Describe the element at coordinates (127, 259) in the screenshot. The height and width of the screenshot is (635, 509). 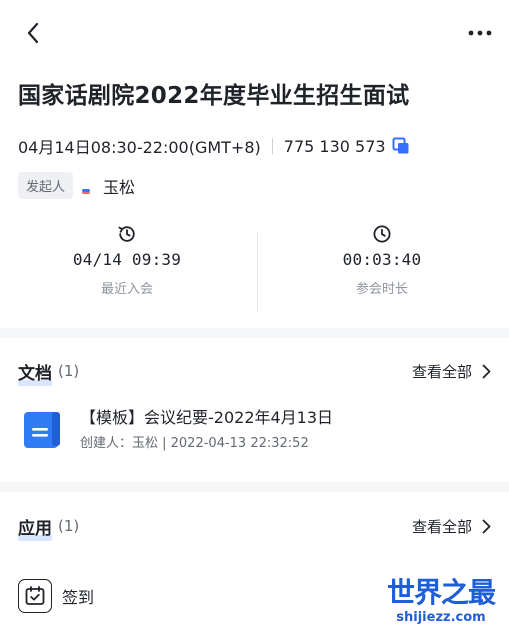
I see `recent-join-value: 04/14 09:39` at that location.